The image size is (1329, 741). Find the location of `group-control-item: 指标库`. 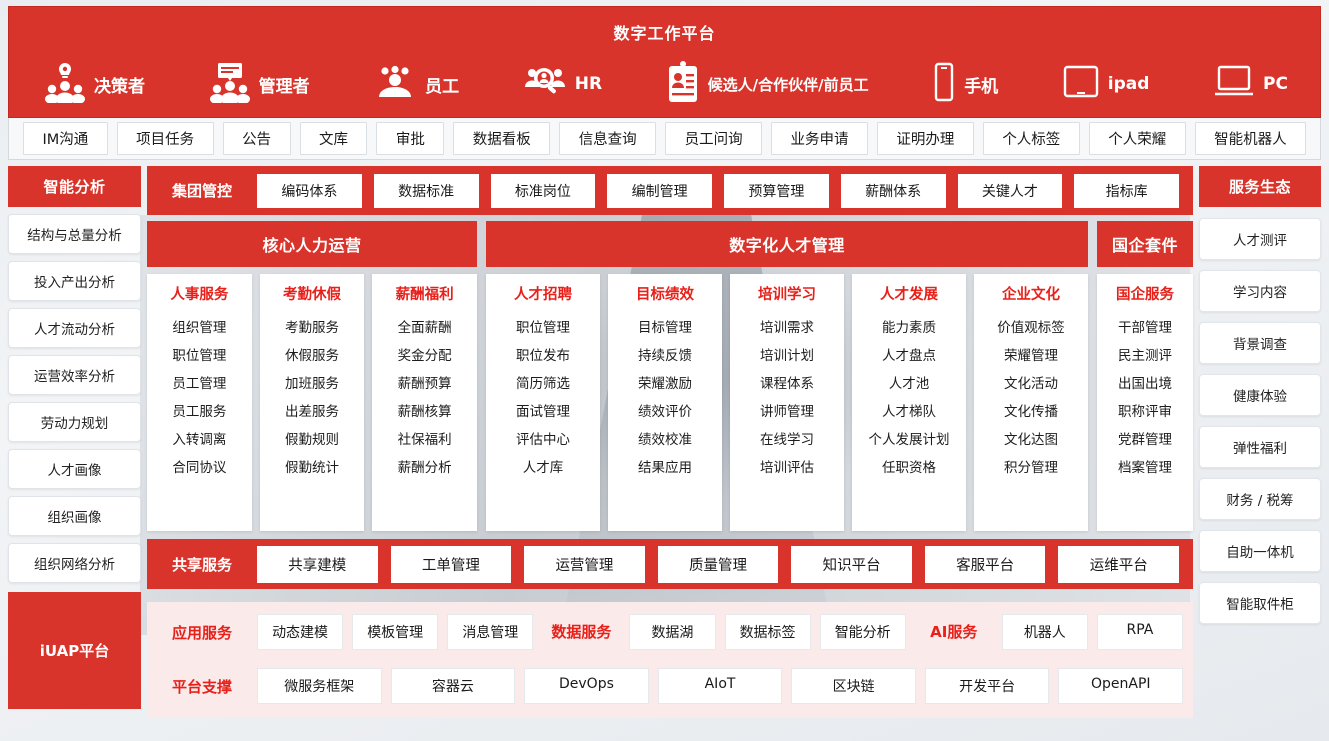

group-control-item: 指标库 is located at coordinates (1126, 190).